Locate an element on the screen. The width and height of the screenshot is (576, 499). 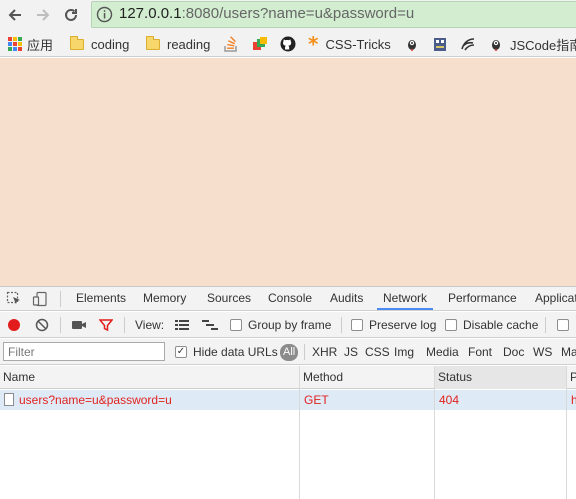
tab-audits: Audits is located at coordinates (346, 298).